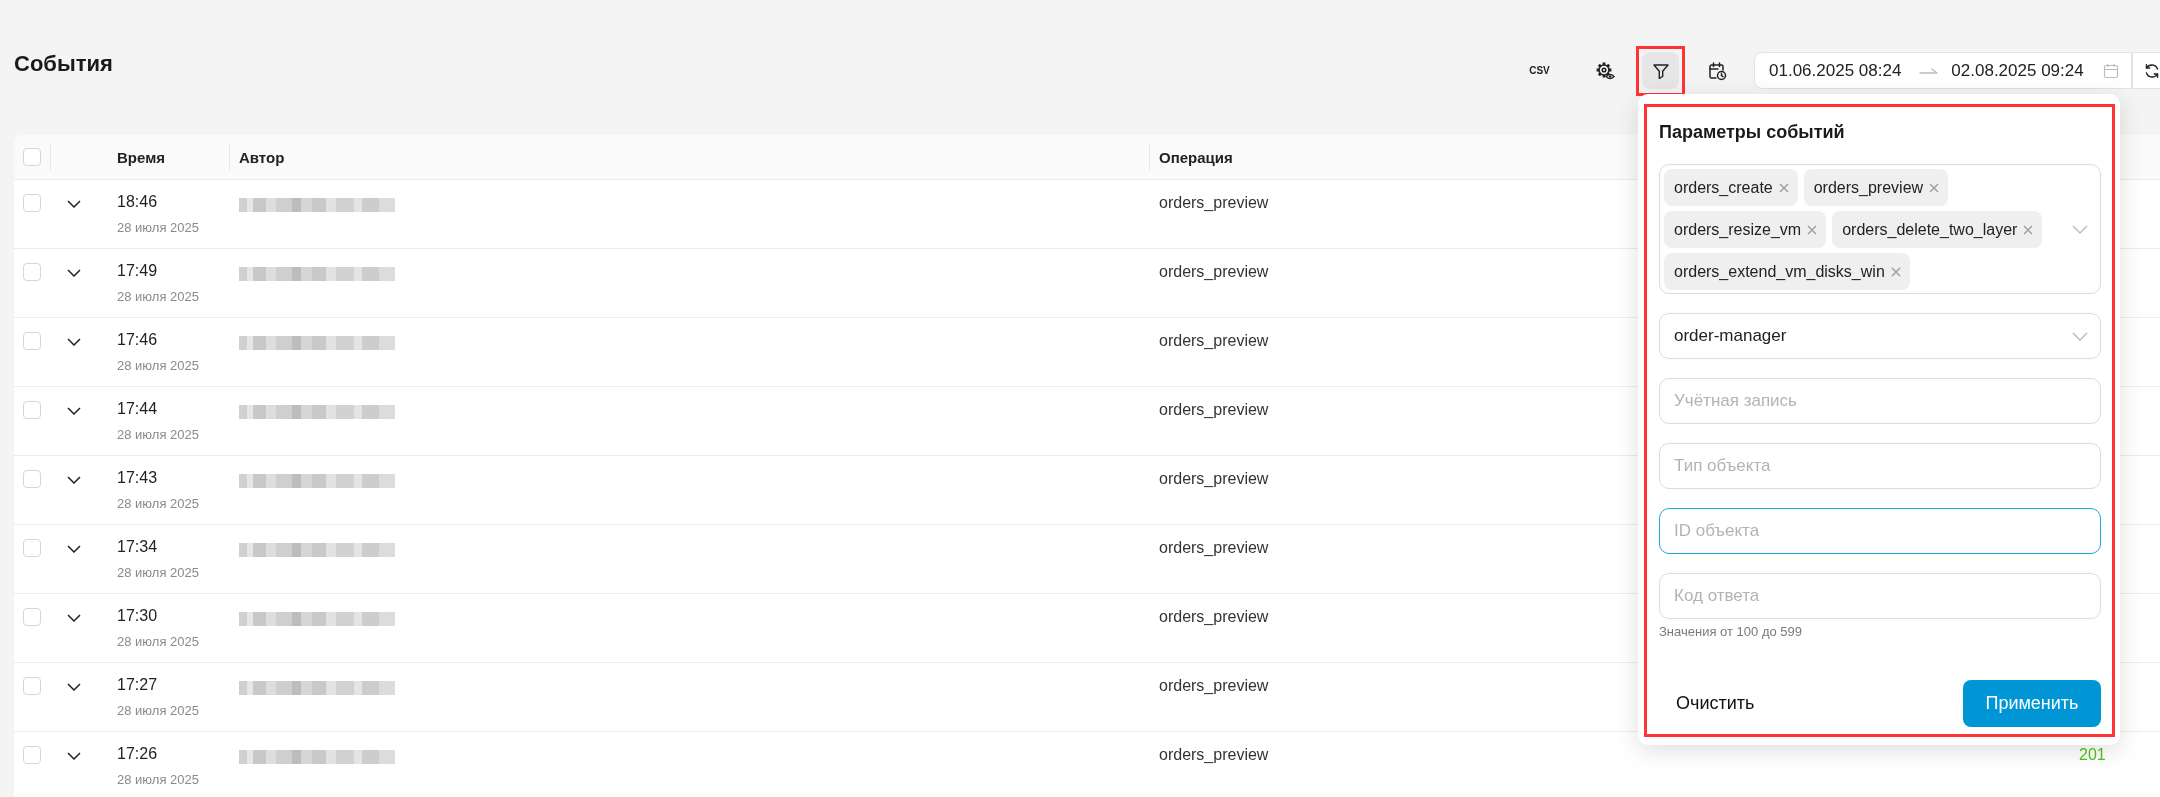 The width and height of the screenshot is (2160, 797). I want to click on column-header: Время, so click(141, 157).